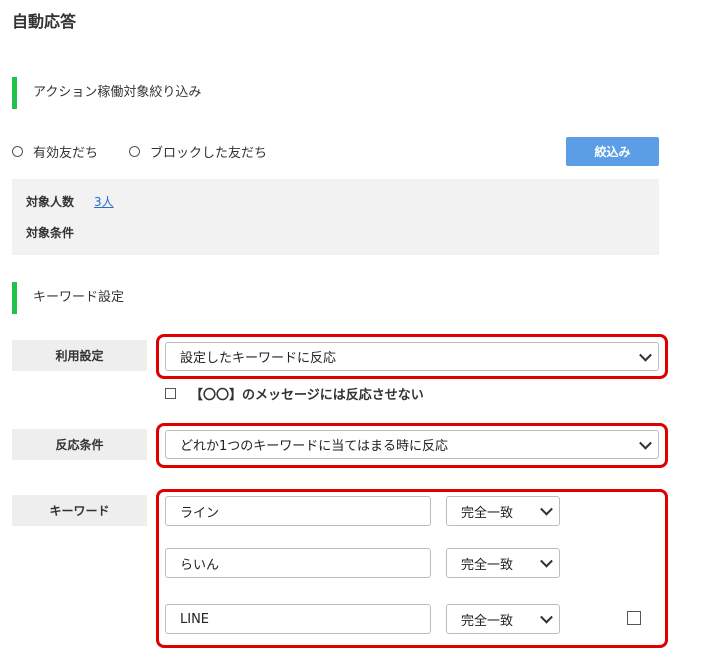 This screenshot has width=709, height=664. Describe the element at coordinates (298, 511) in the screenshot. I see `keyword-input-1: ライン` at that location.